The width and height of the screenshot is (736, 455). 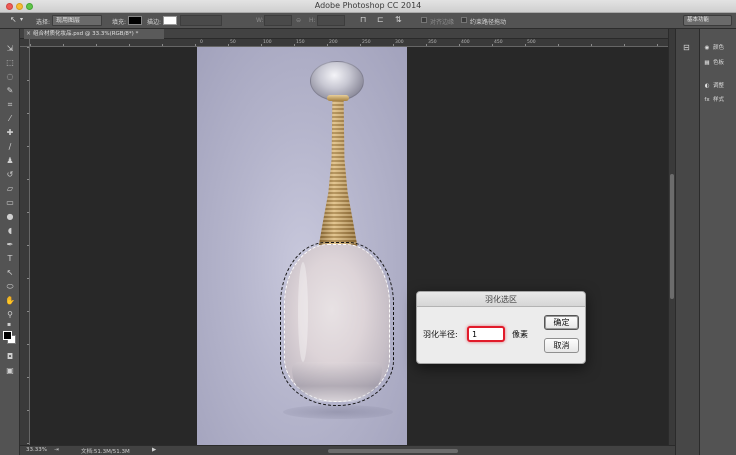 I want to click on status-bar: 33.33% ⇥ 文档:51.3M/51.3M ▶, so click(x=347, y=450).